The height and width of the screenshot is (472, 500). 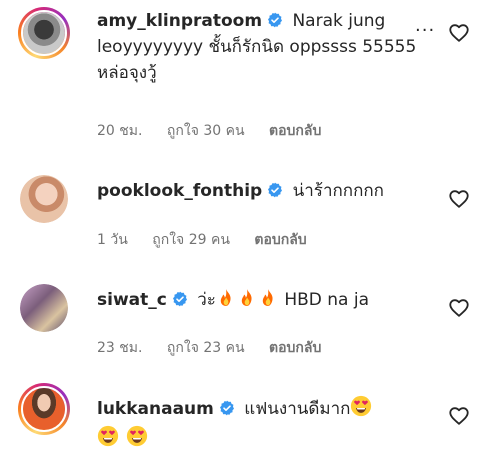 What do you see at coordinates (155, 409) in the screenshot?
I see `comment-username: lukkanaaum` at bounding box center [155, 409].